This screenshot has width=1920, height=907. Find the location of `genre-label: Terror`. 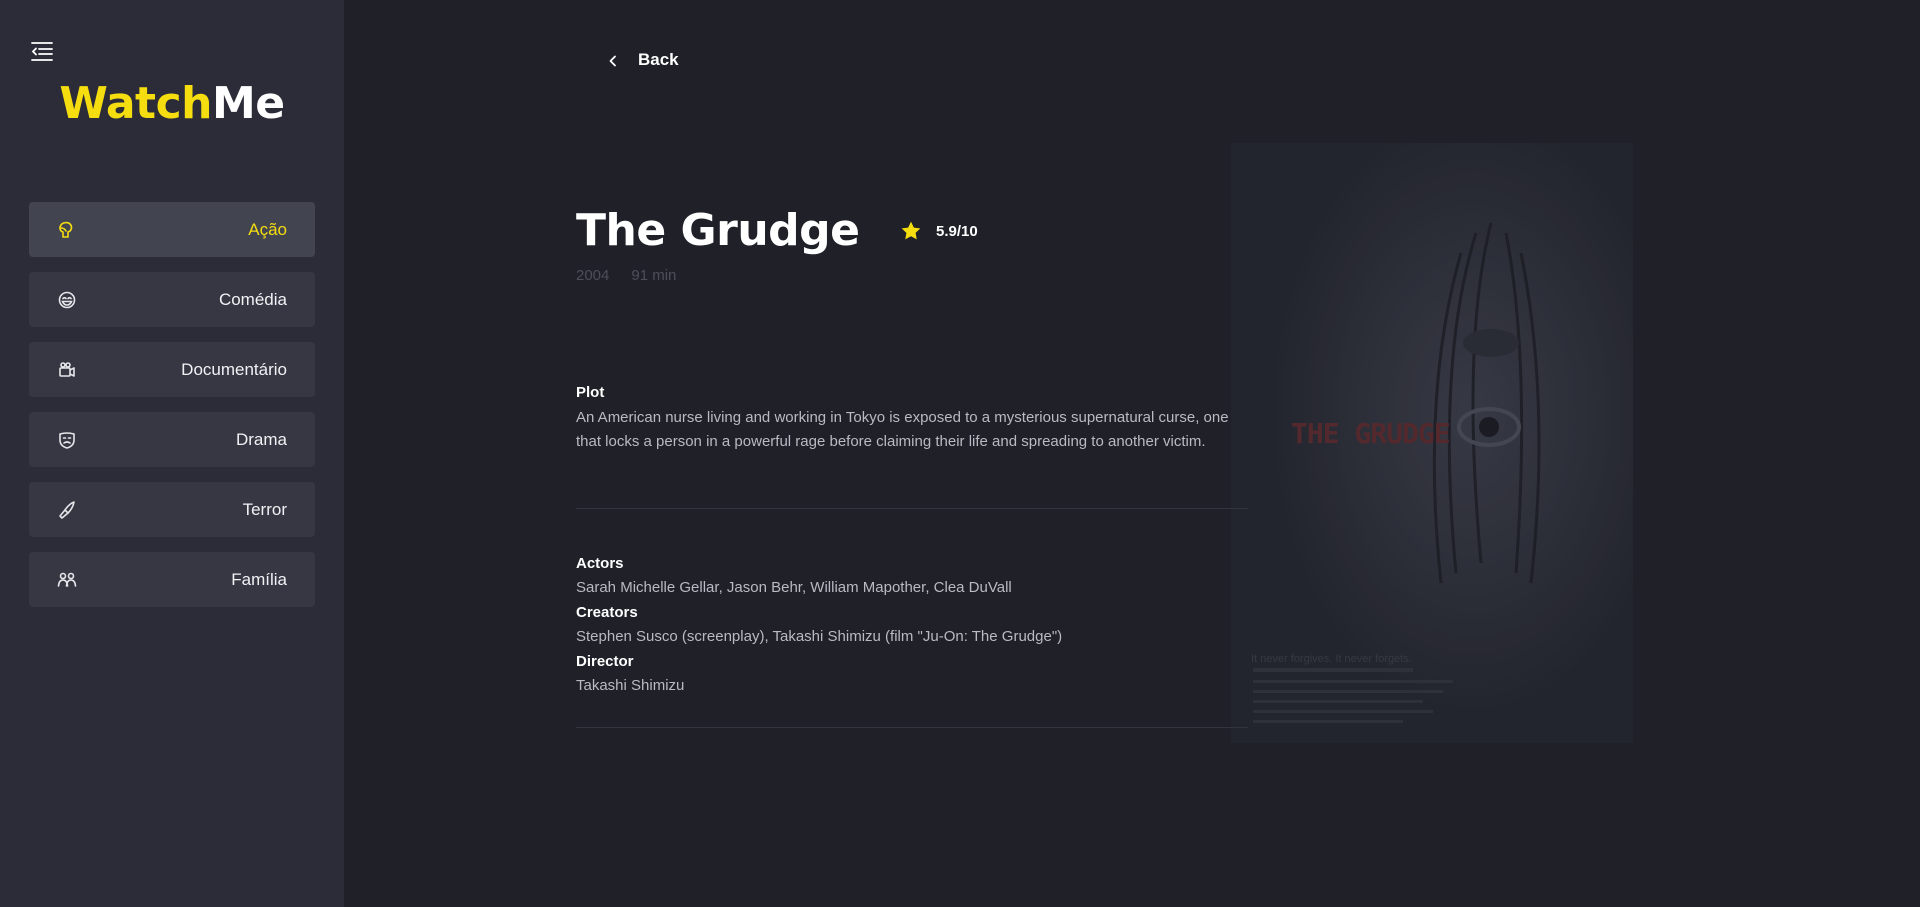

genre-label: Terror is located at coordinates (264, 509).